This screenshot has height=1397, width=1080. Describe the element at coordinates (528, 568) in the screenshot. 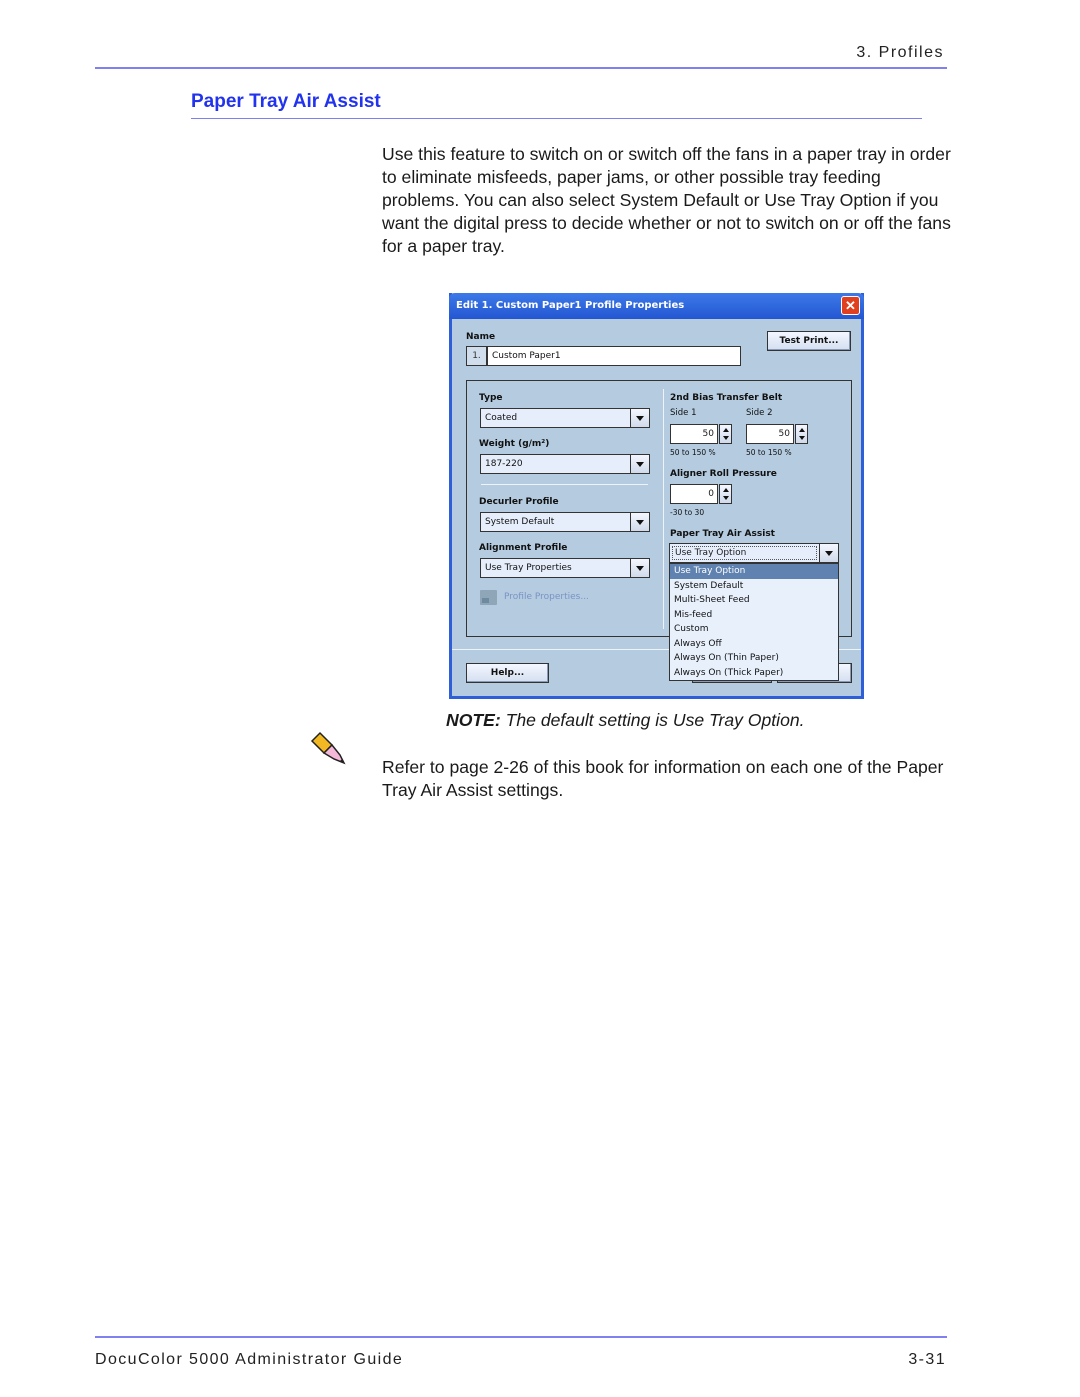

I see `alignment-value: Use Tray Properties` at that location.